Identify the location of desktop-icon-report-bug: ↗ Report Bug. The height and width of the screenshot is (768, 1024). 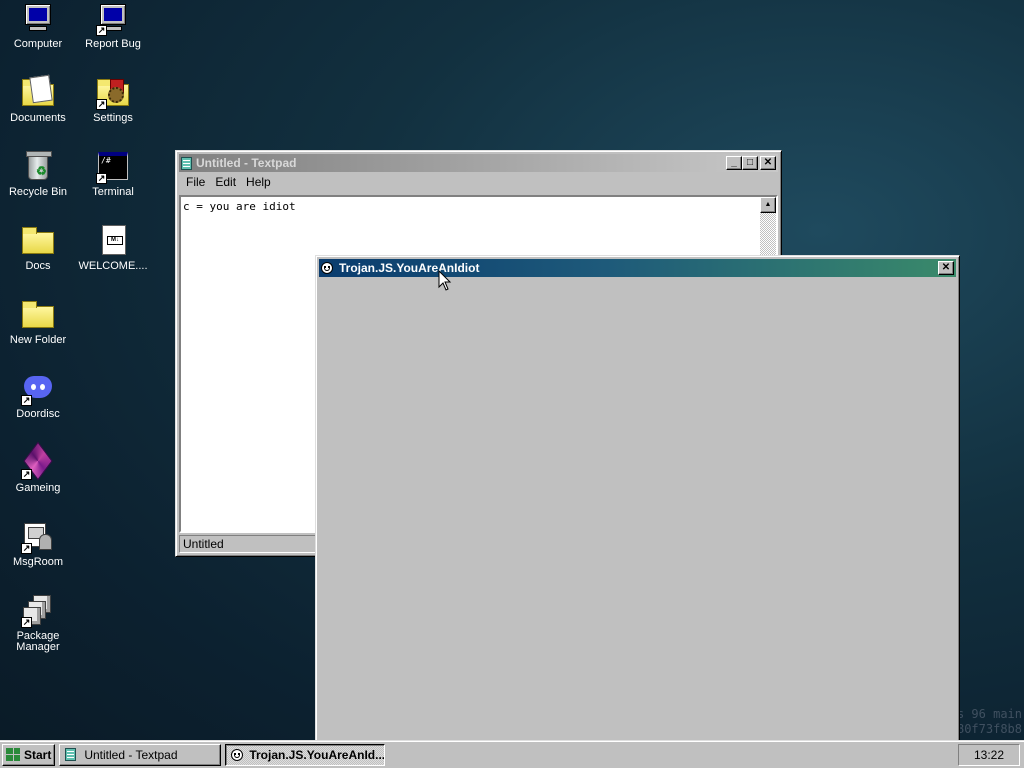
(113, 26).